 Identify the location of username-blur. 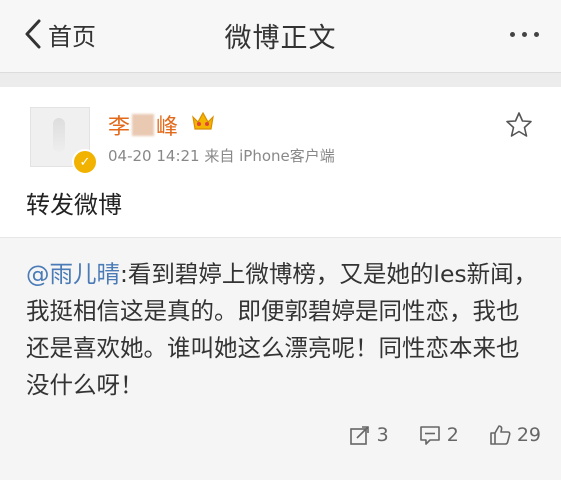
(143, 125).